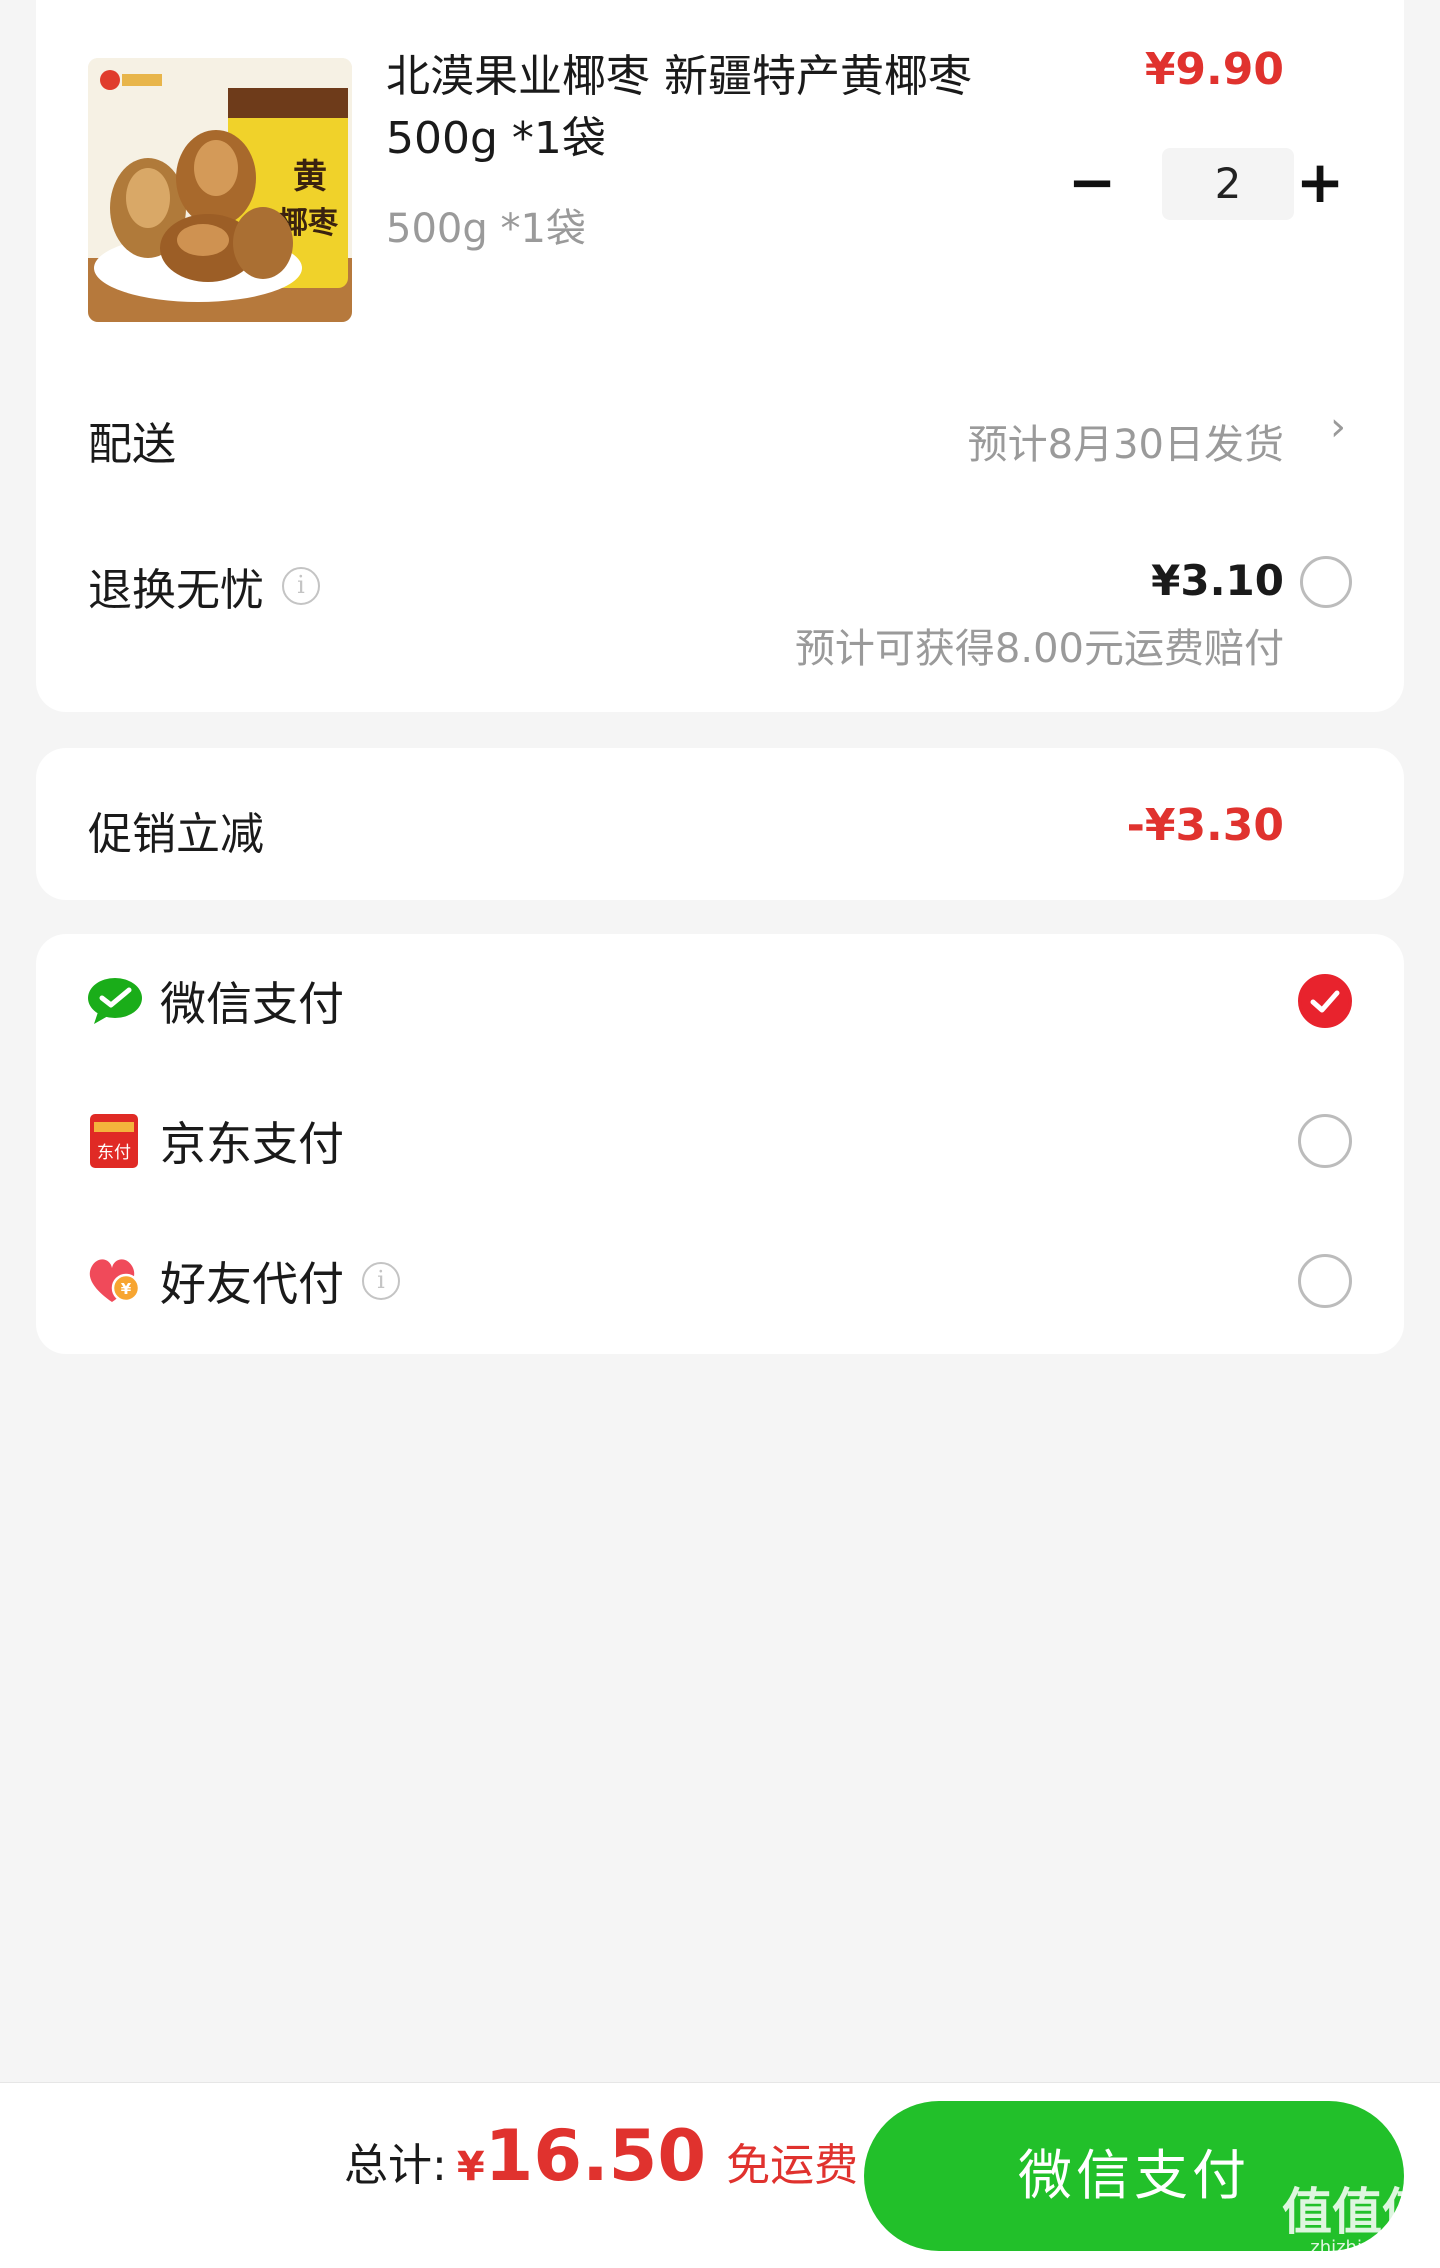  What do you see at coordinates (176, 590) in the screenshot?
I see `return-insurance-label: 退换无忧` at bounding box center [176, 590].